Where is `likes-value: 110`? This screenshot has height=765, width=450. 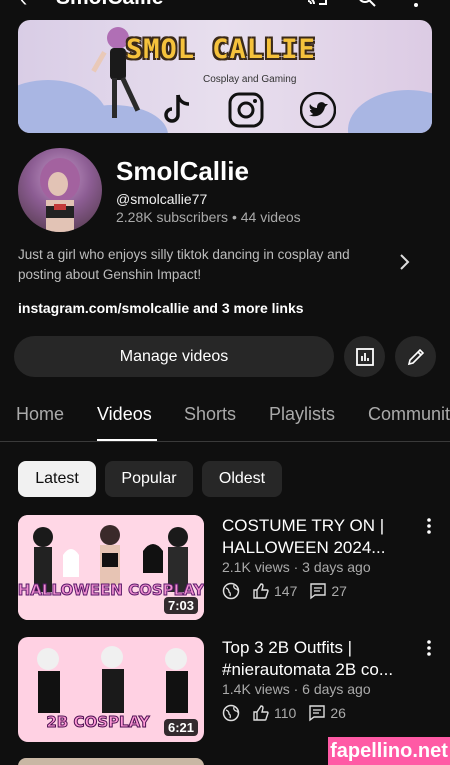
likes-value: 110 is located at coordinates (285, 713).